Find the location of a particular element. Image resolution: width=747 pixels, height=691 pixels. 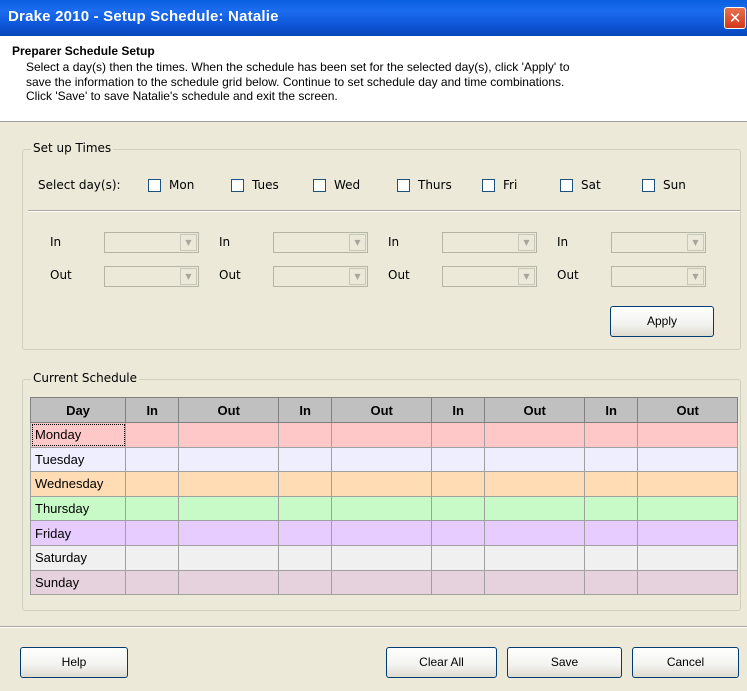

day-checkbox-fri: Fri is located at coordinates (499, 185).